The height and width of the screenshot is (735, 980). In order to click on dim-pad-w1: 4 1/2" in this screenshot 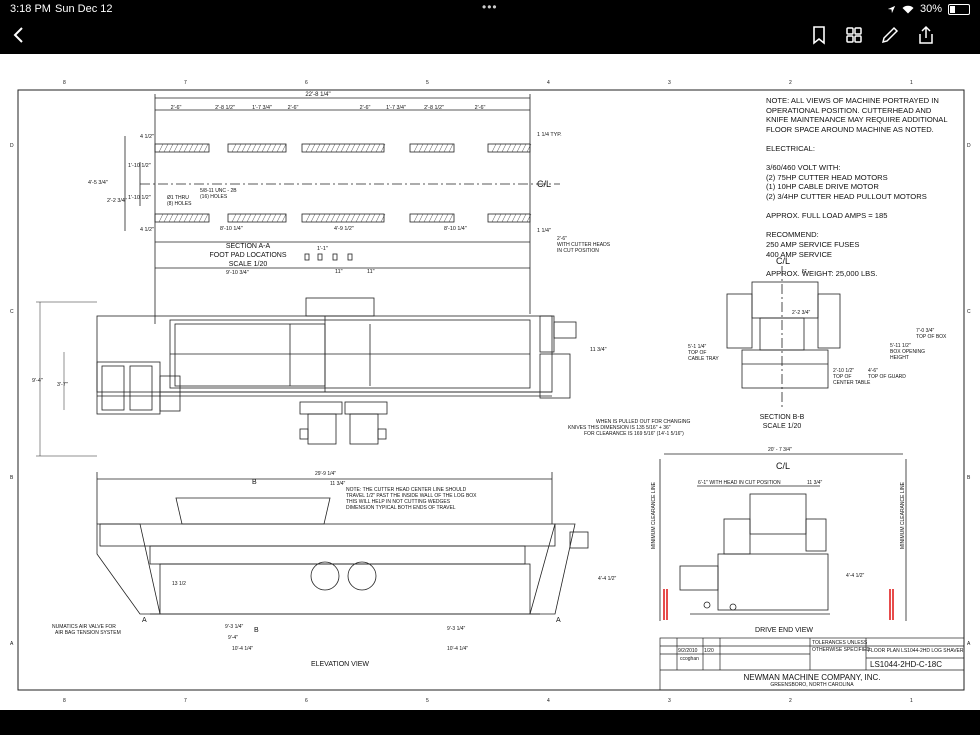, I will do `click(147, 137)`.